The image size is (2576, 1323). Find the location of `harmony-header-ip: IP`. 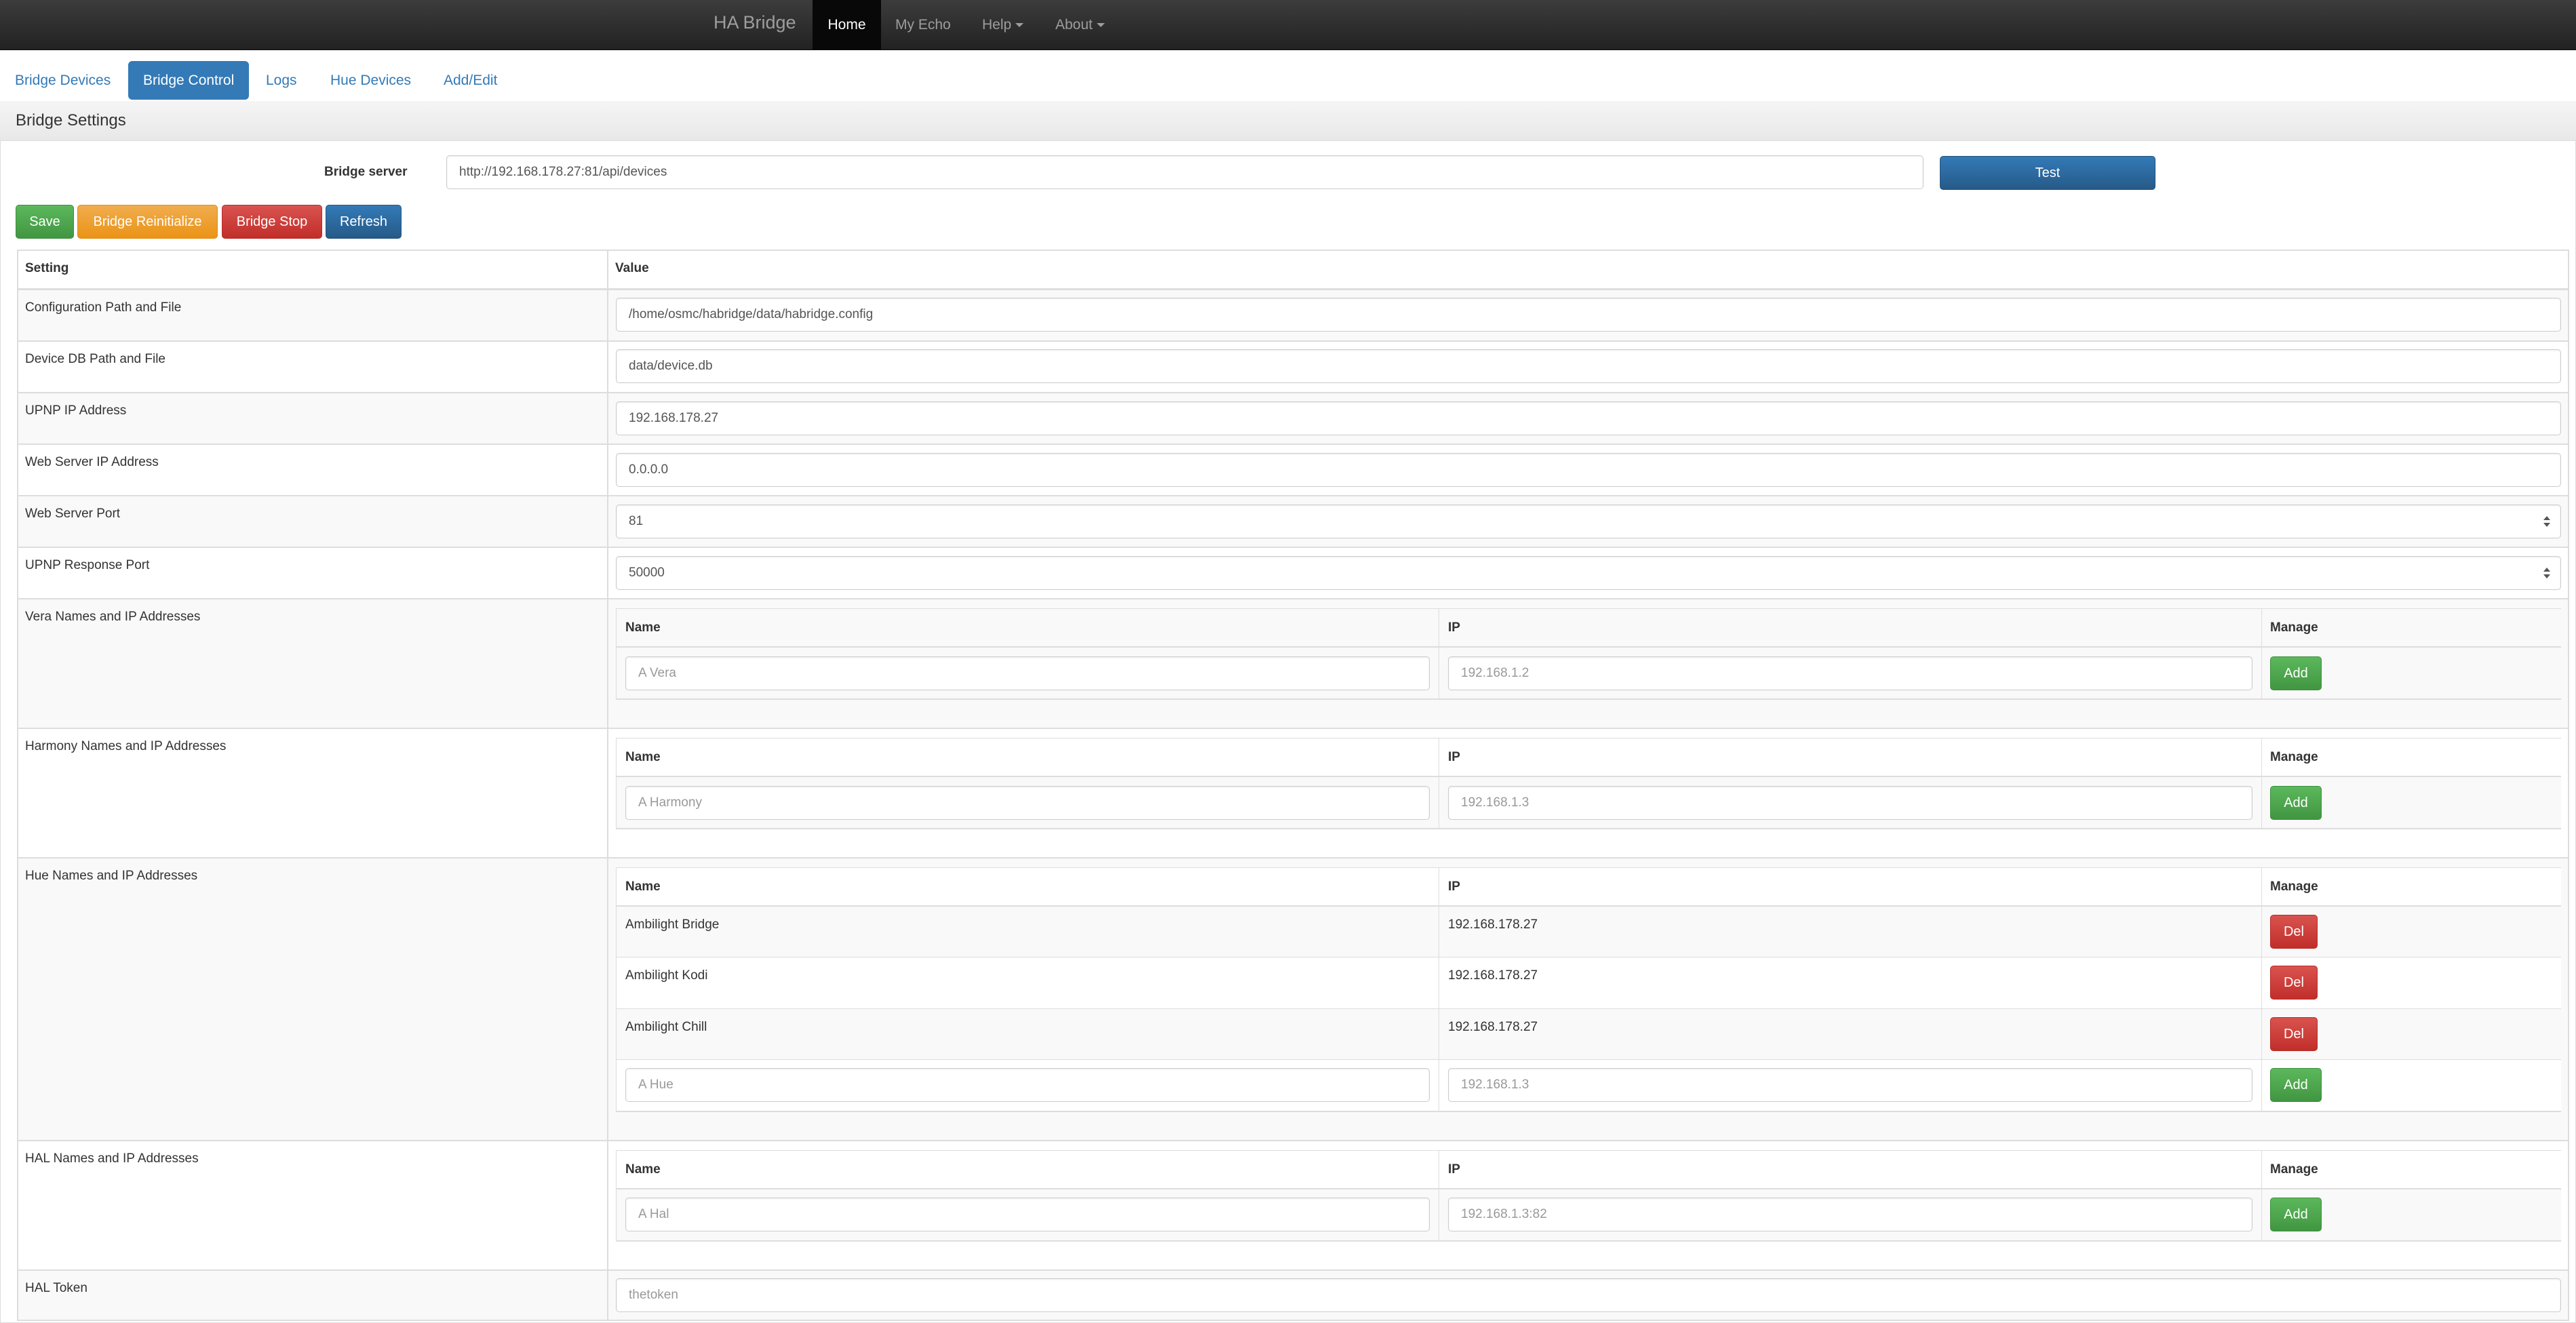

harmony-header-ip: IP is located at coordinates (1454, 757).